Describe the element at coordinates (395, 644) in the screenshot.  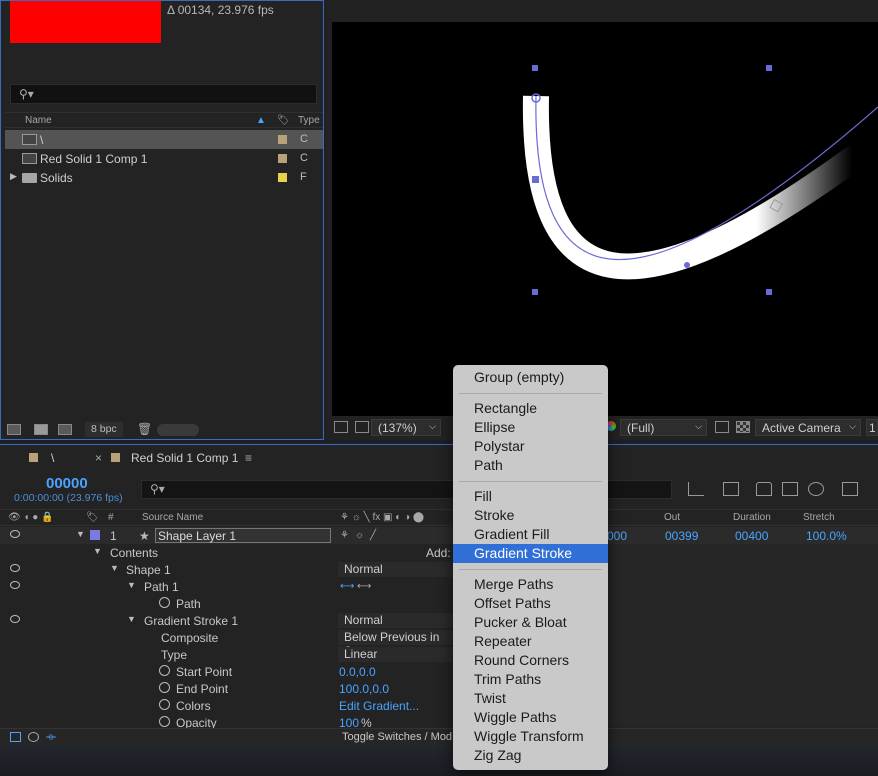
I see `composite-dropdown: Below Previous in Sa` at that location.